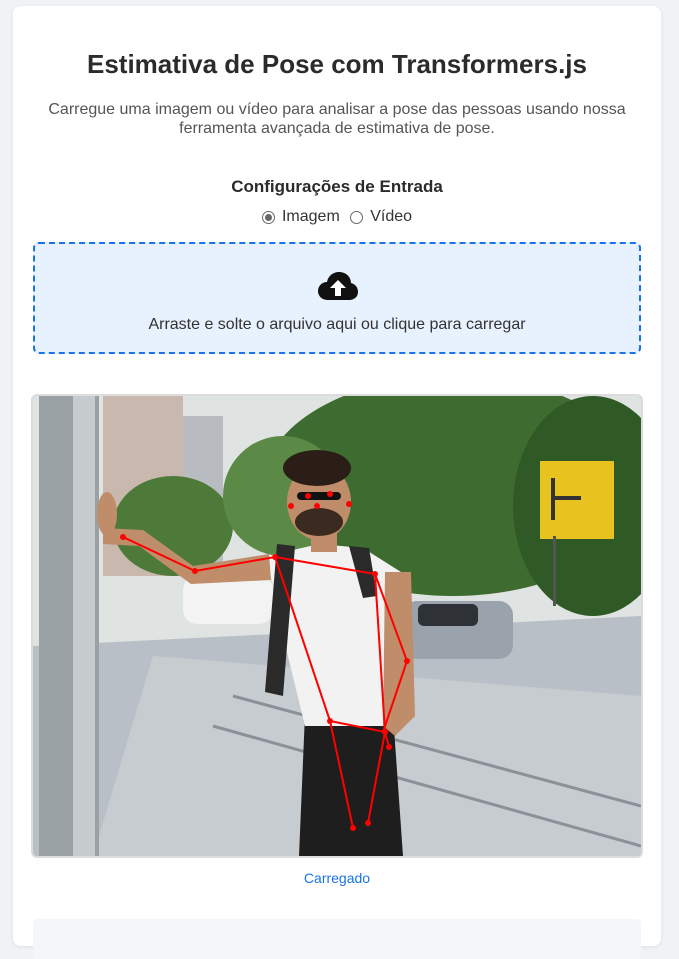  Describe the element at coordinates (391, 217) in the screenshot. I see `radio-video-label: Vídeo` at that location.